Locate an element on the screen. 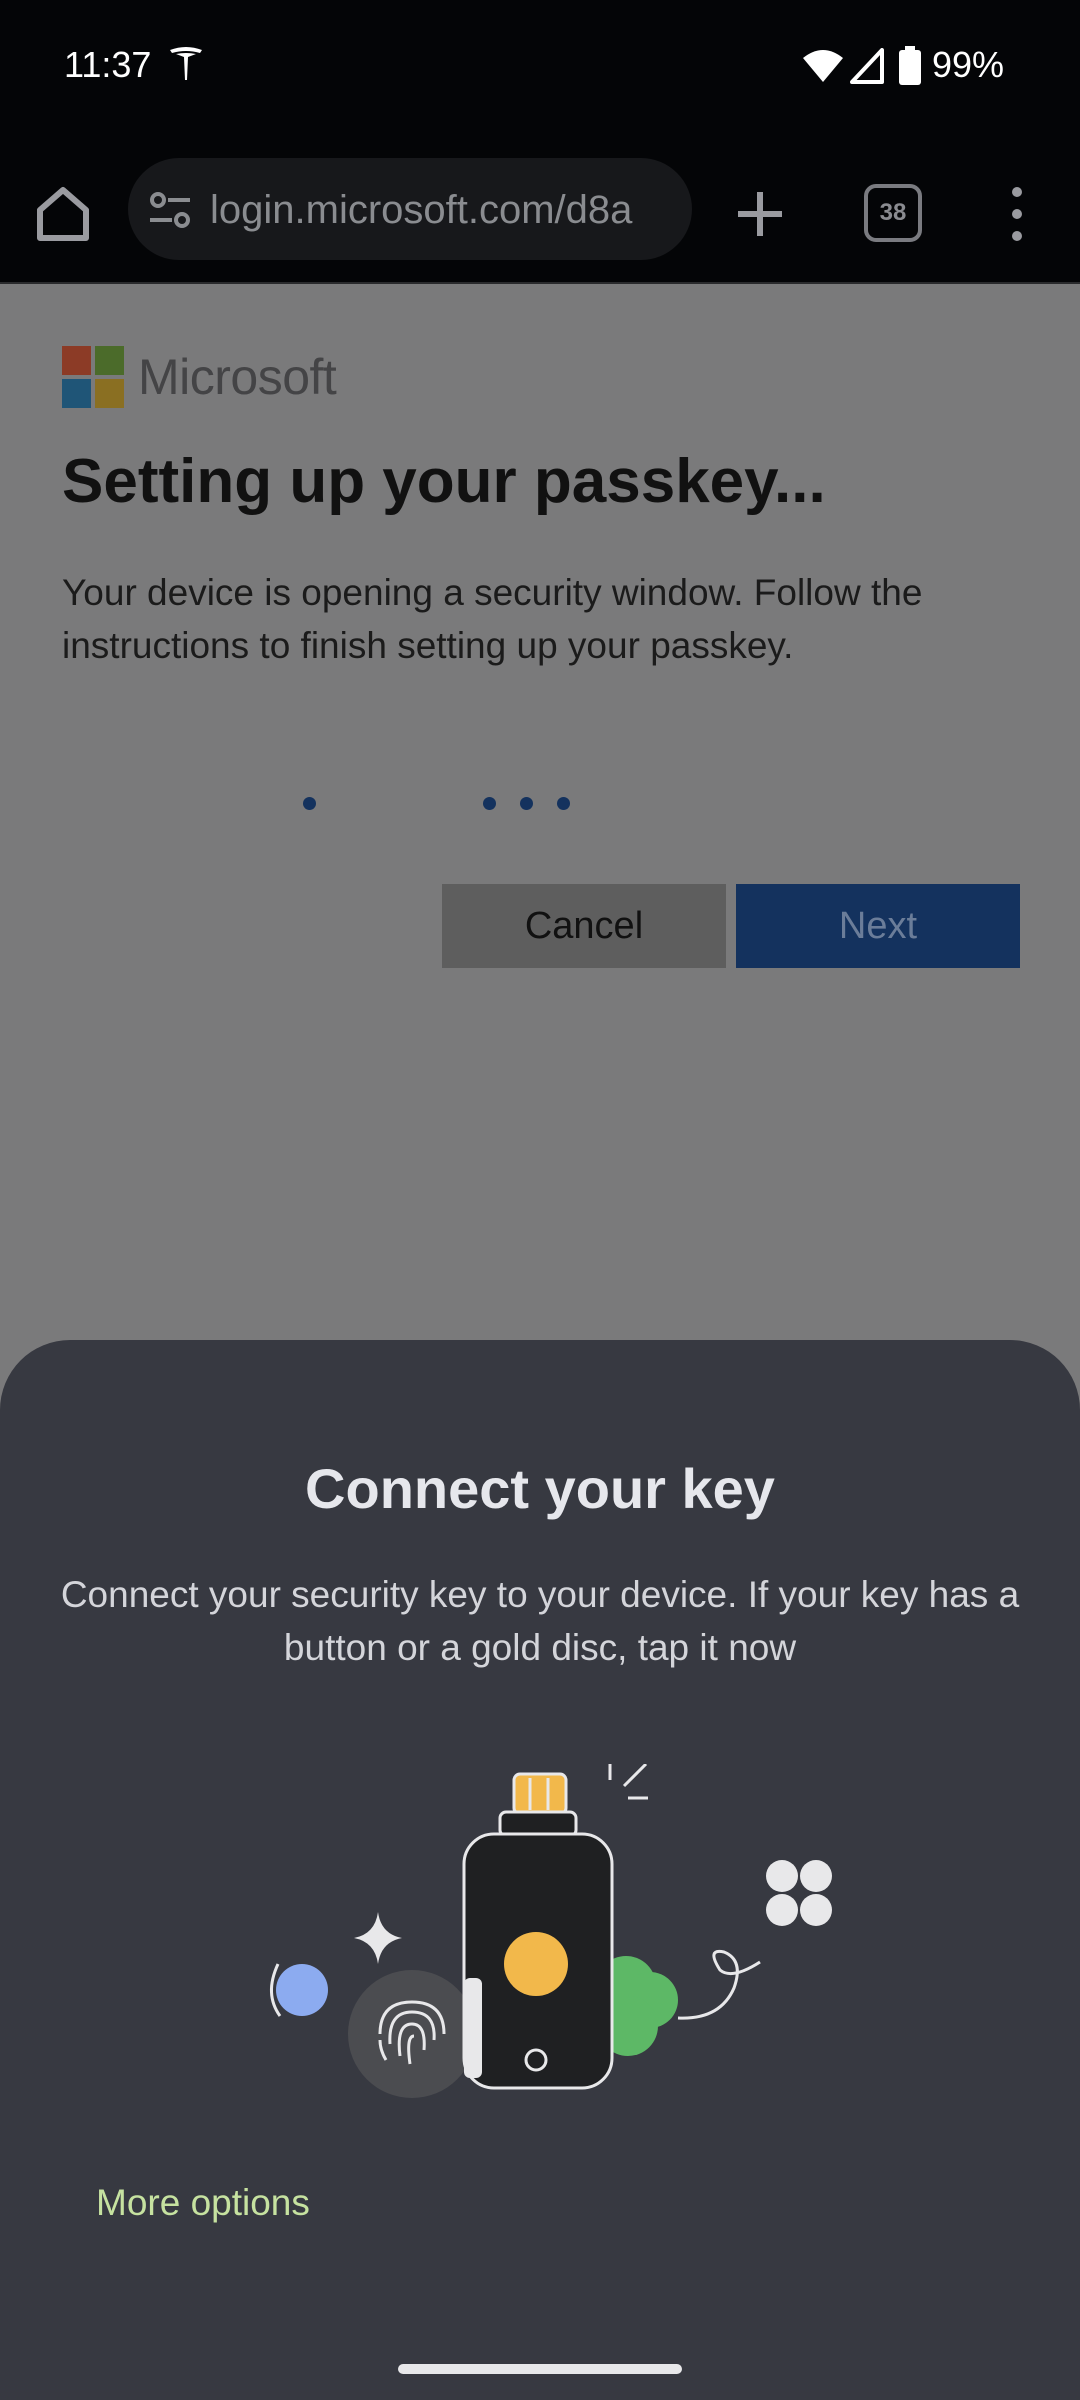 Image resolution: width=1080 pixels, height=2400 pixels. battery-percentage: 99% is located at coordinates (968, 64).